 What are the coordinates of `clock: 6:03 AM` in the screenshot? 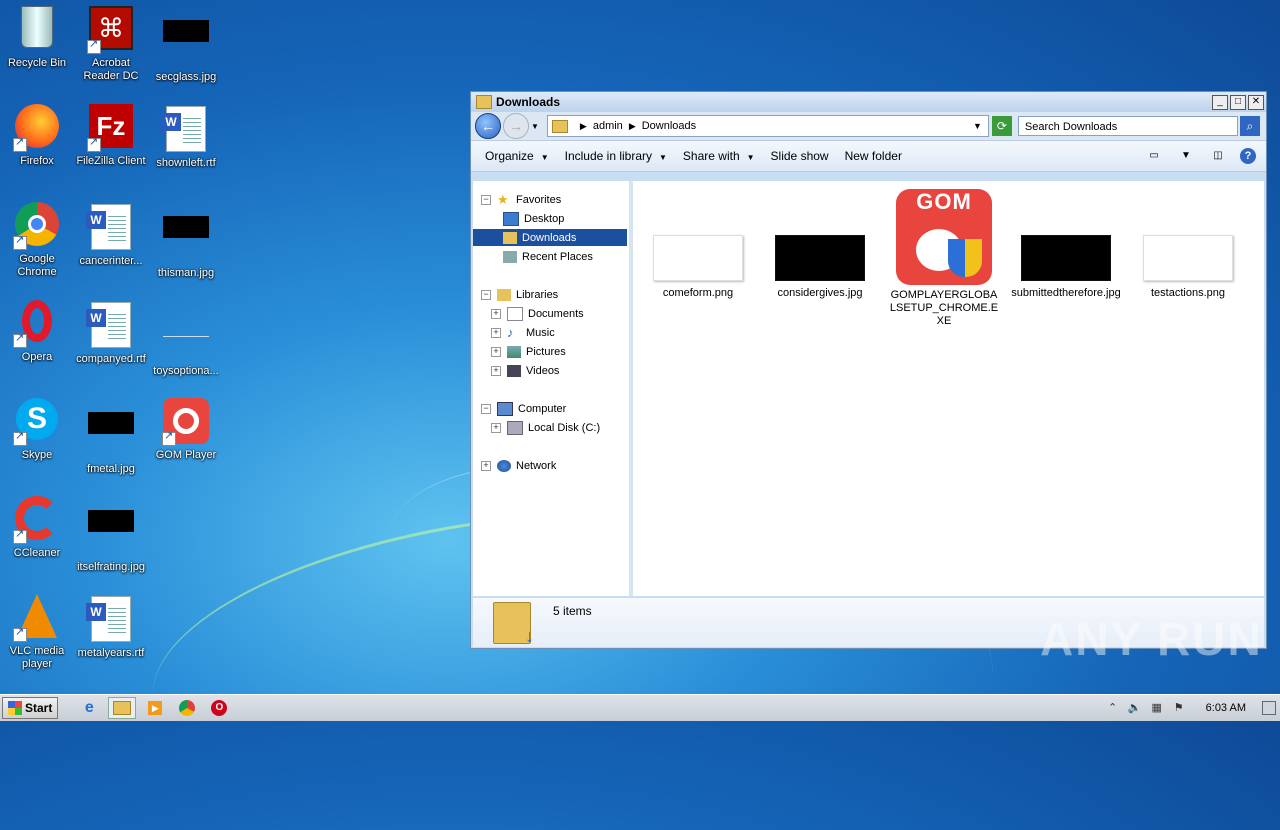 It's located at (1226, 708).